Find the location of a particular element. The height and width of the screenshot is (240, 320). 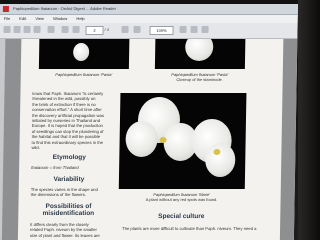

caption-top-right-sub: Closeup of the staminode. is located at coordinates (199, 79).